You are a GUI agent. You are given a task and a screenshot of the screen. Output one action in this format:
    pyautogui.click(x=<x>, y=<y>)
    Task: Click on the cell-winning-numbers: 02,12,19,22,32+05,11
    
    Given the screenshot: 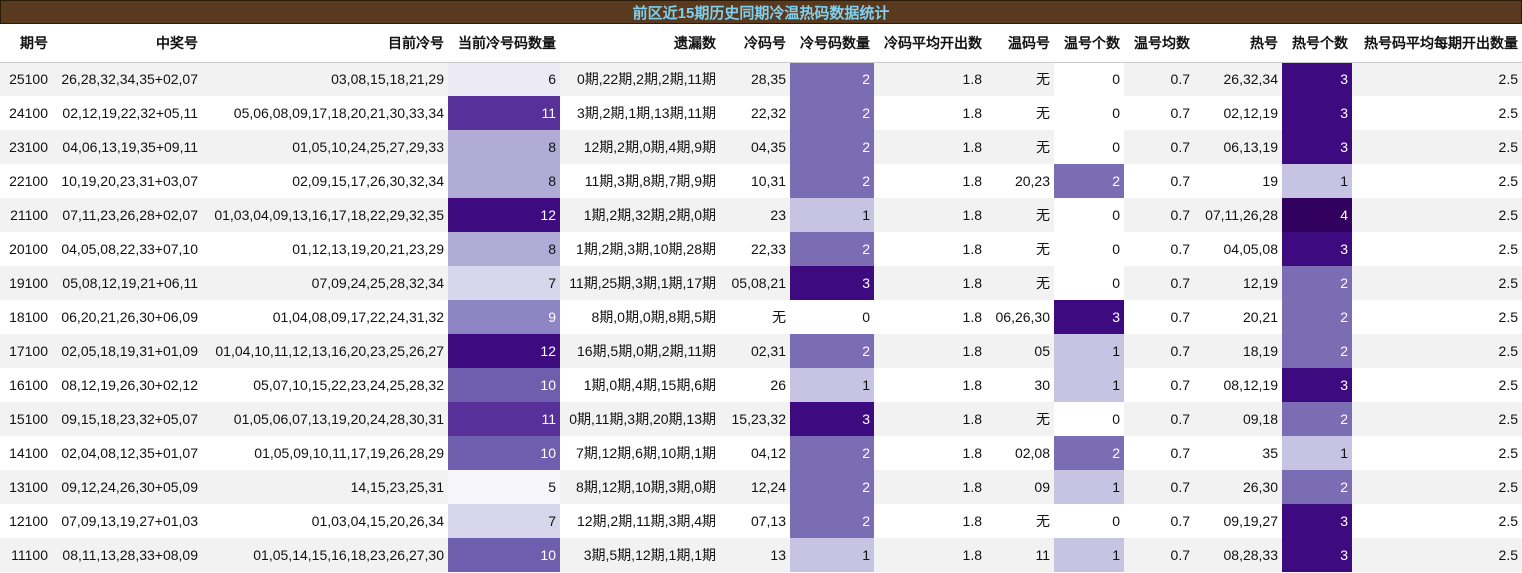 What is the action you would take?
    pyautogui.click(x=127, y=113)
    